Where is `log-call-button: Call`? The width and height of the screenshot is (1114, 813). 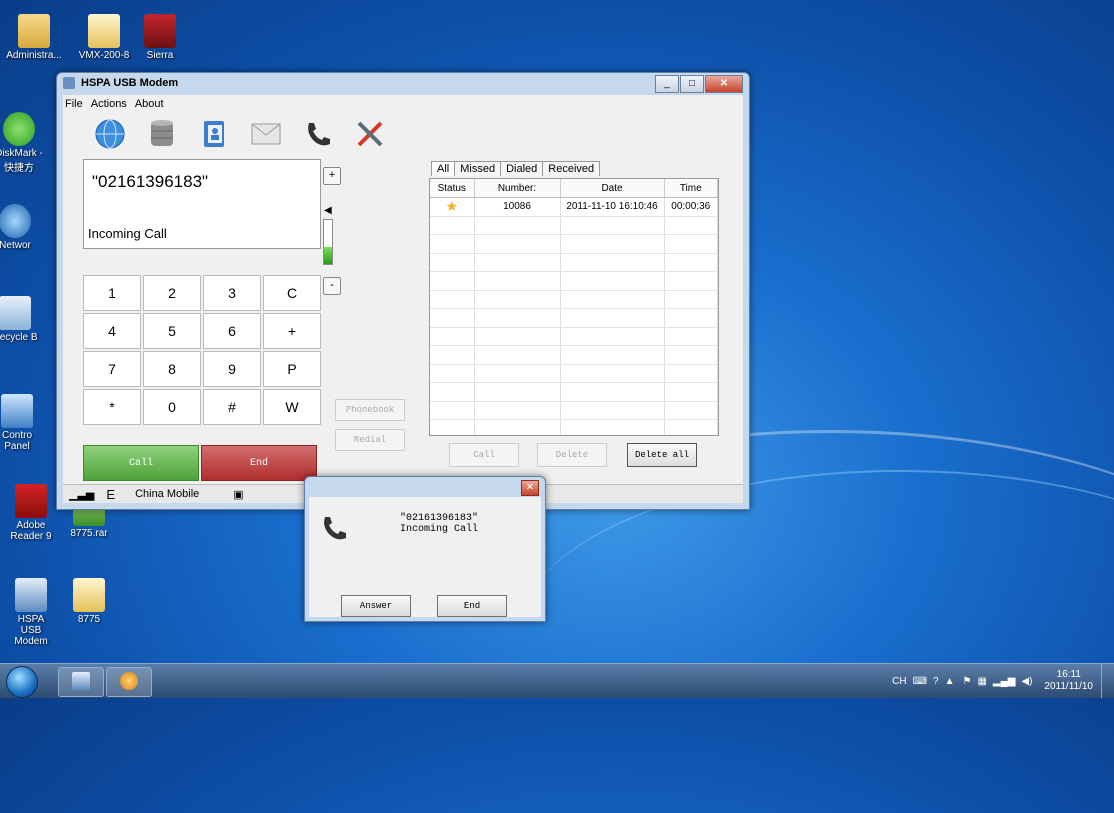
log-call-button: Call is located at coordinates (484, 455).